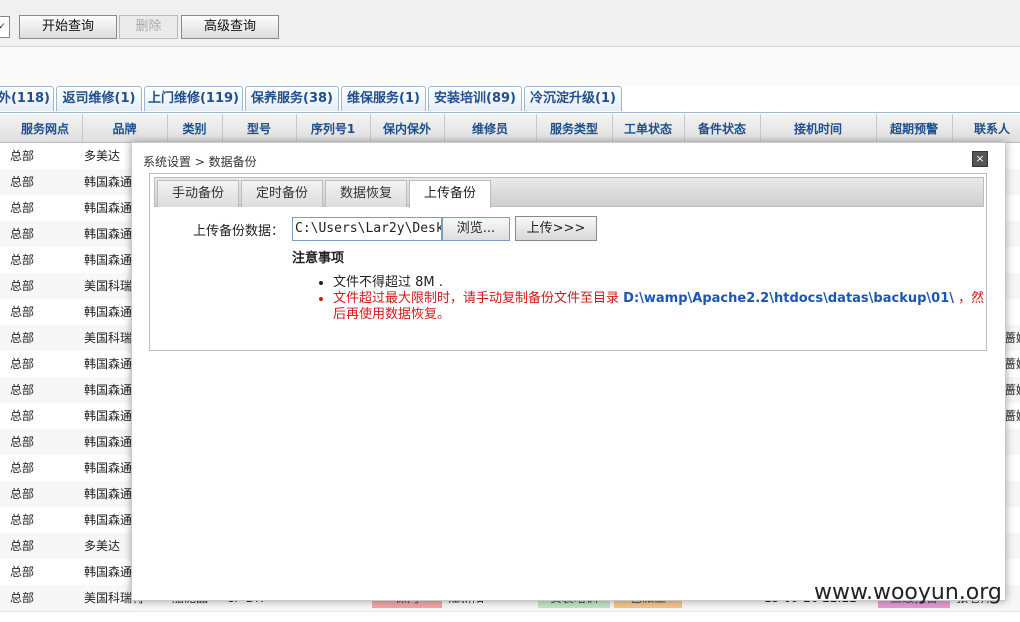  I want to click on notice-item: 文件不得超过 8M ., so click(663, 283).